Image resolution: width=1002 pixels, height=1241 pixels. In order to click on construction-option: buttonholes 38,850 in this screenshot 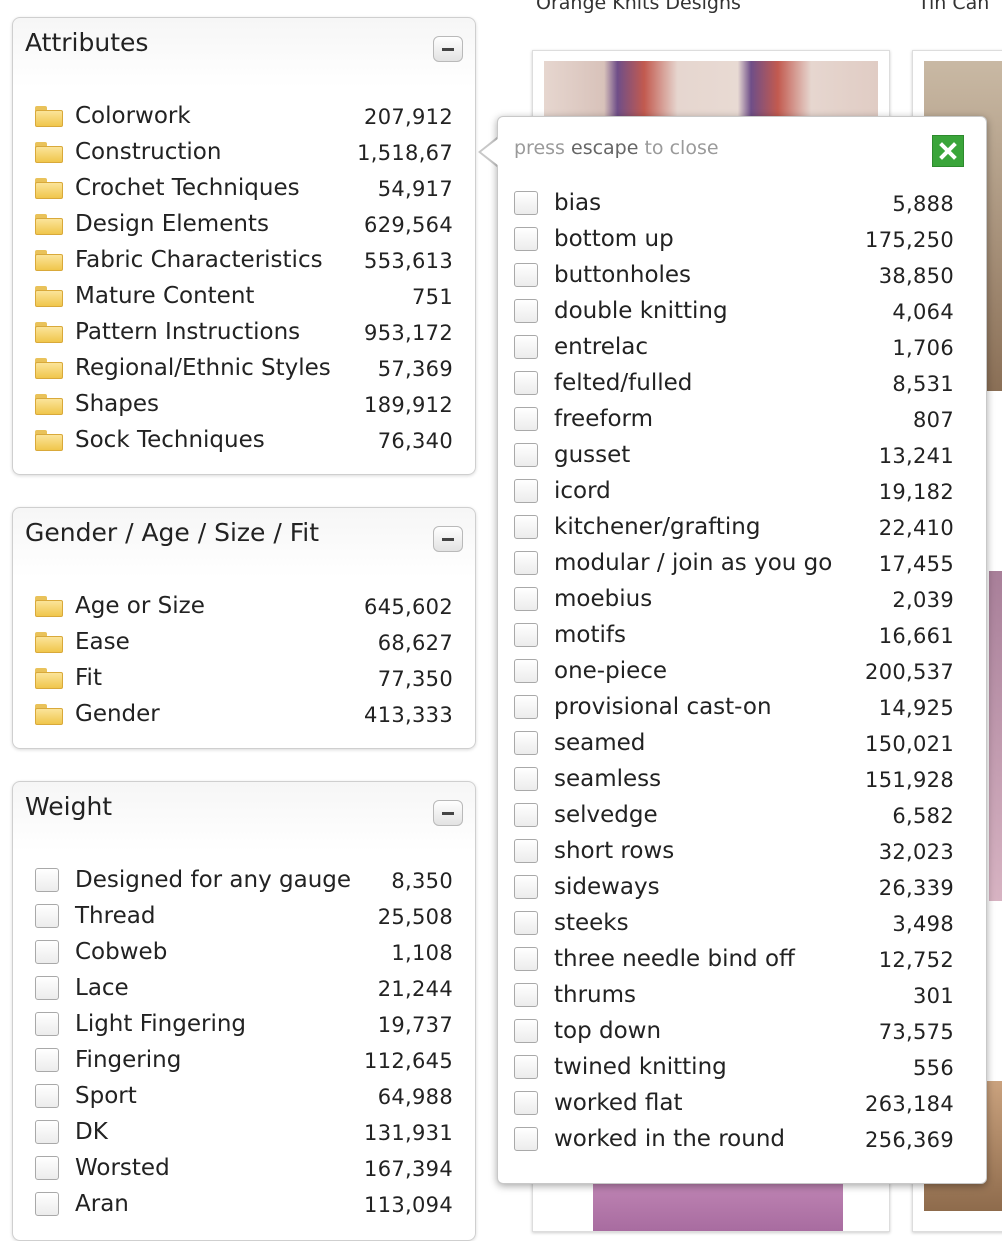, I will do `click(734, 275)`.